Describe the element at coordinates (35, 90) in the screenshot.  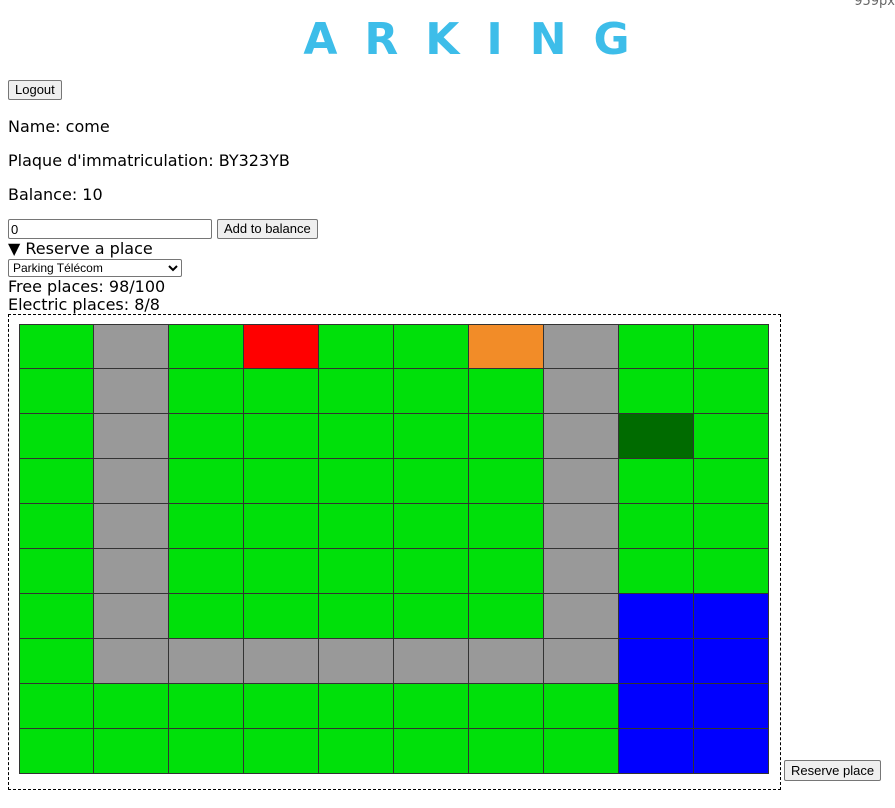
I see `logout-button: Logout` at that location.